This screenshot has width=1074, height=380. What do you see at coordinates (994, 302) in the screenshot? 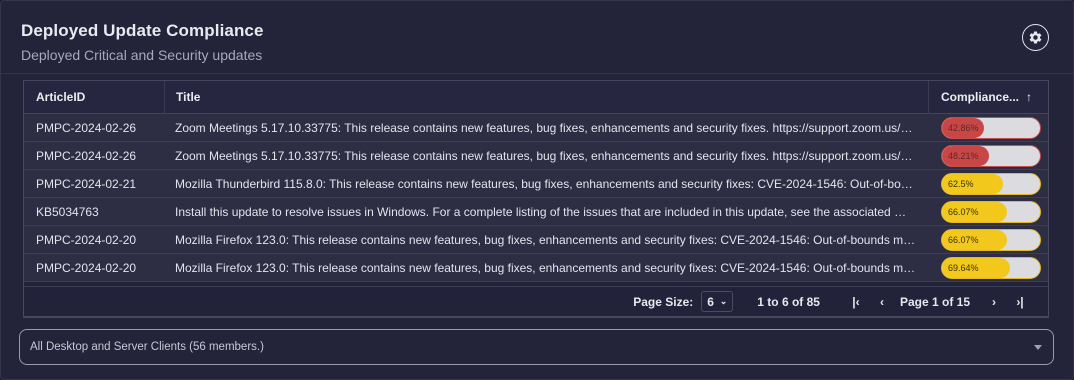
I see `next-page-button: ›` at bounding box center [994, 302].